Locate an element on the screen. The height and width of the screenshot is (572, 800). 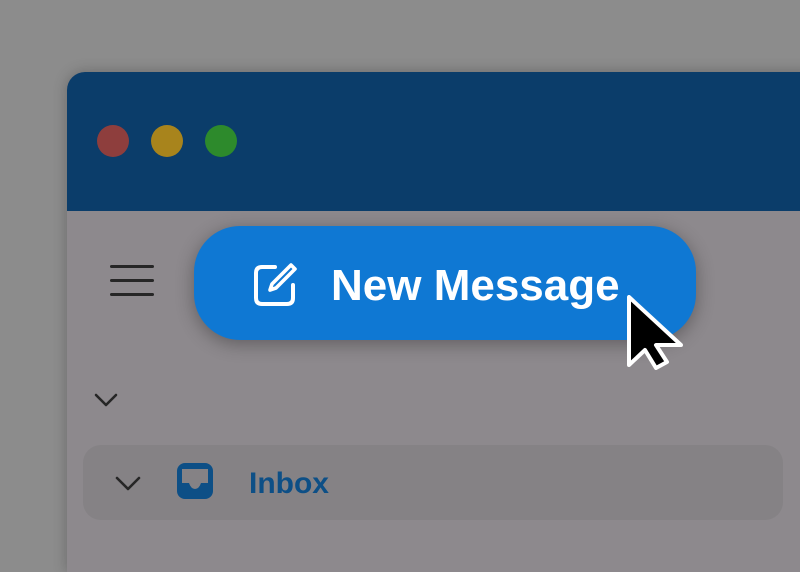
mouse-cursor-icon is located at coordinates (655, 332).